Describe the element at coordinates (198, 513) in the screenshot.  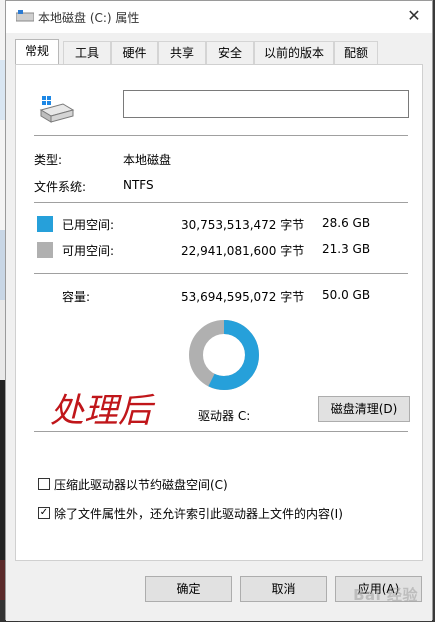
I see `index-label: 除了文件属性外，还允许索引此驱动器上文件的内容(I)` at that location.